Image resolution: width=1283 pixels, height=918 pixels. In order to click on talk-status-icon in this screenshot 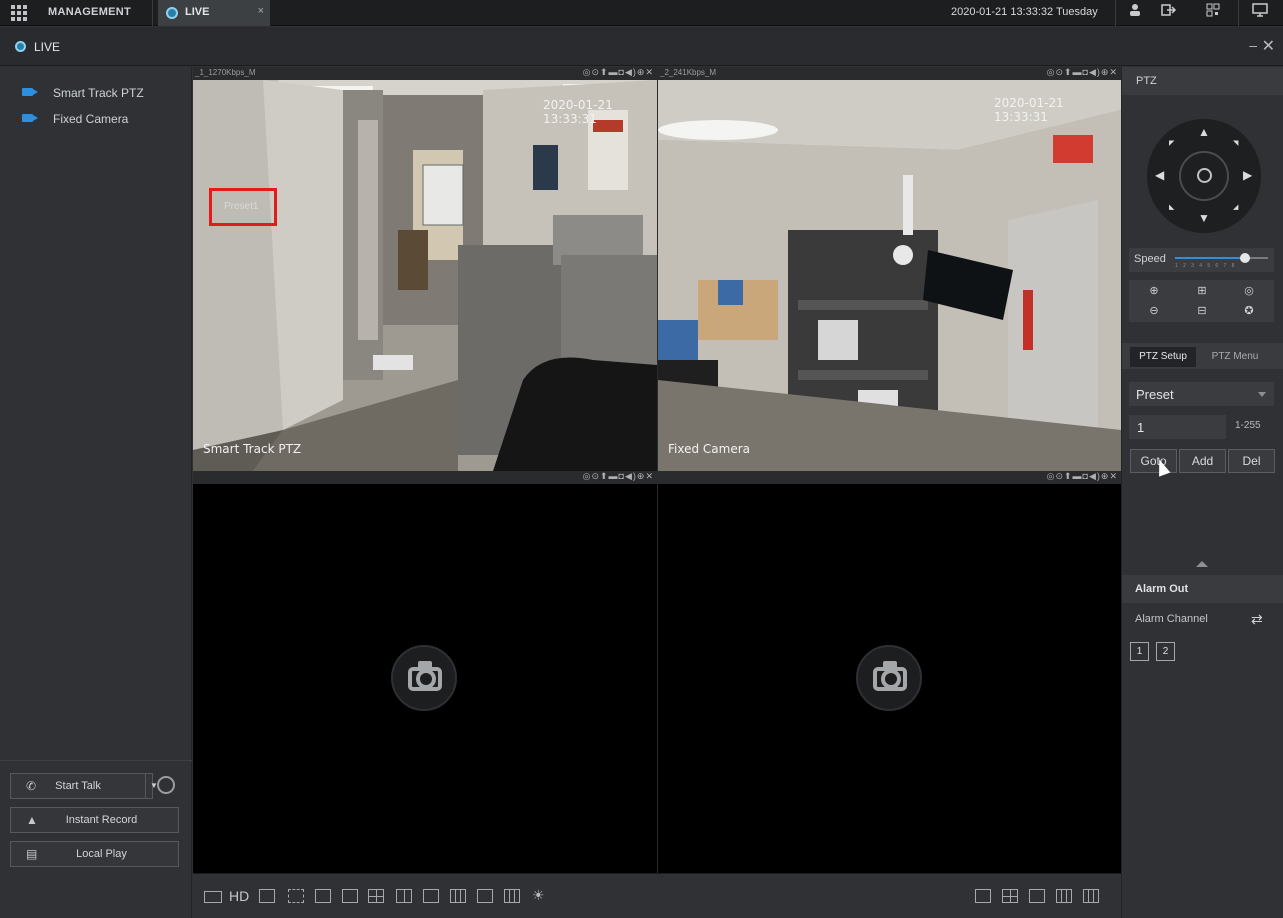, I will do `click(166, 785)`.